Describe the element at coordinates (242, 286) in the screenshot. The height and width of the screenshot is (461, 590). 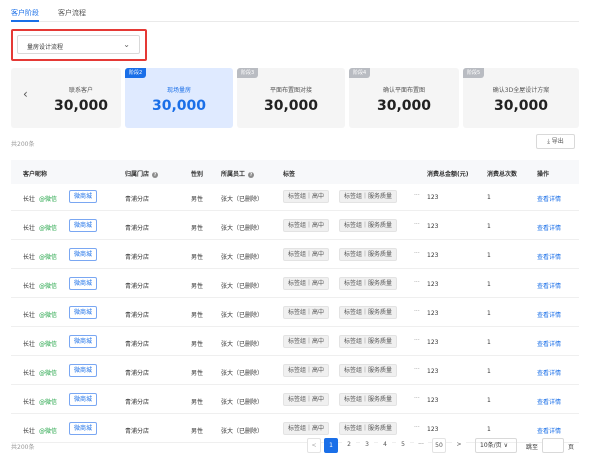
I see `staff-cell: 张大（已删除）` at that location.